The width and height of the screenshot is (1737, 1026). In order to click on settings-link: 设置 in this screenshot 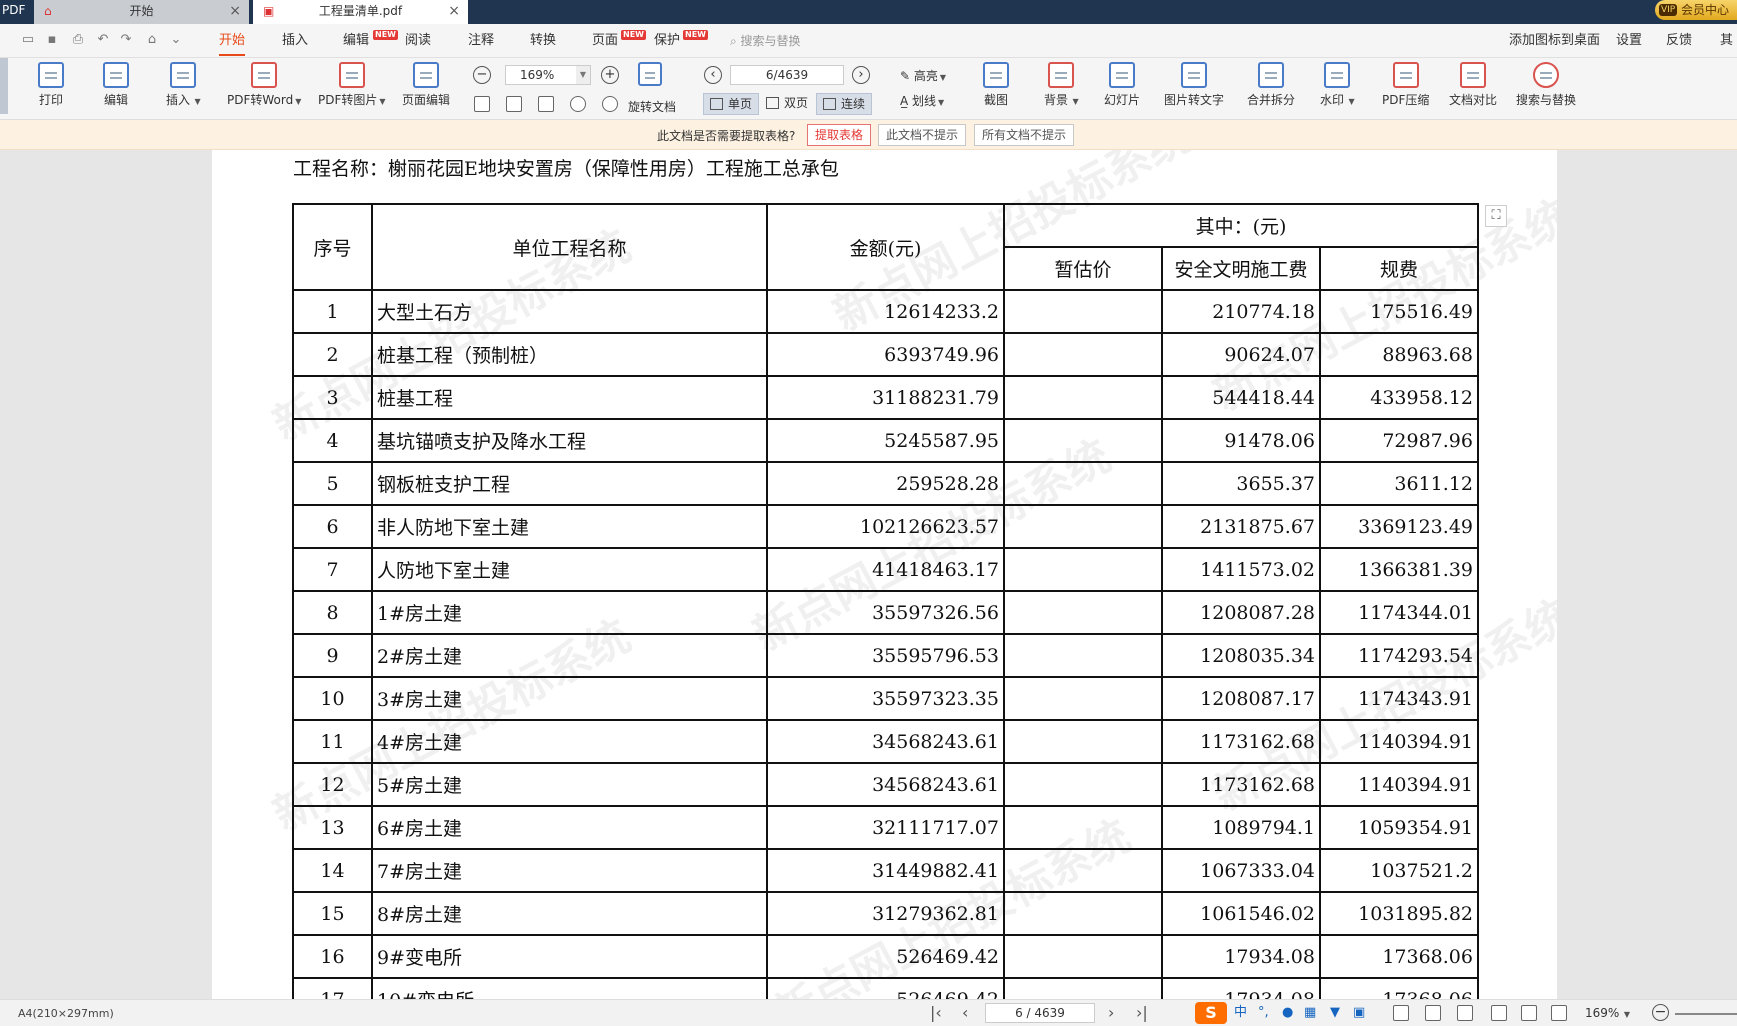, I will do `click(1629, 41)`.